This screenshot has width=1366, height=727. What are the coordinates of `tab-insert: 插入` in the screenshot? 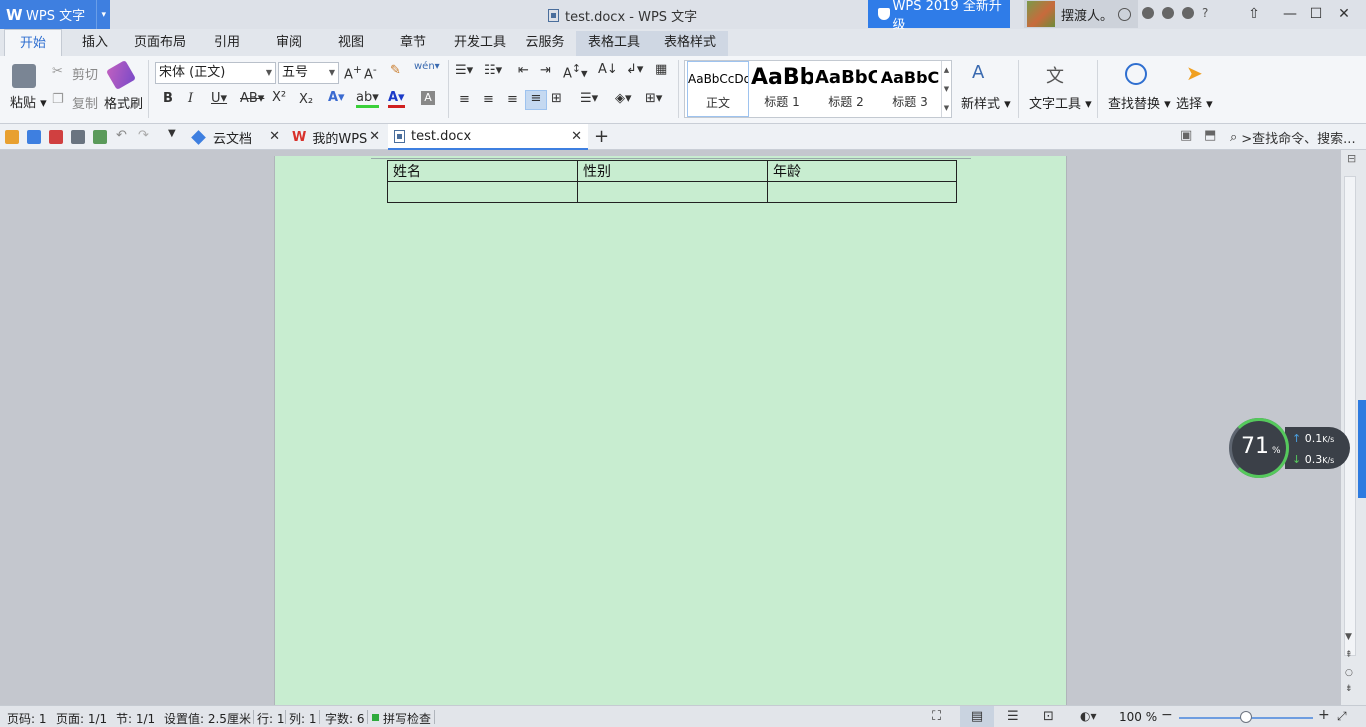 It's located at (95, 42).